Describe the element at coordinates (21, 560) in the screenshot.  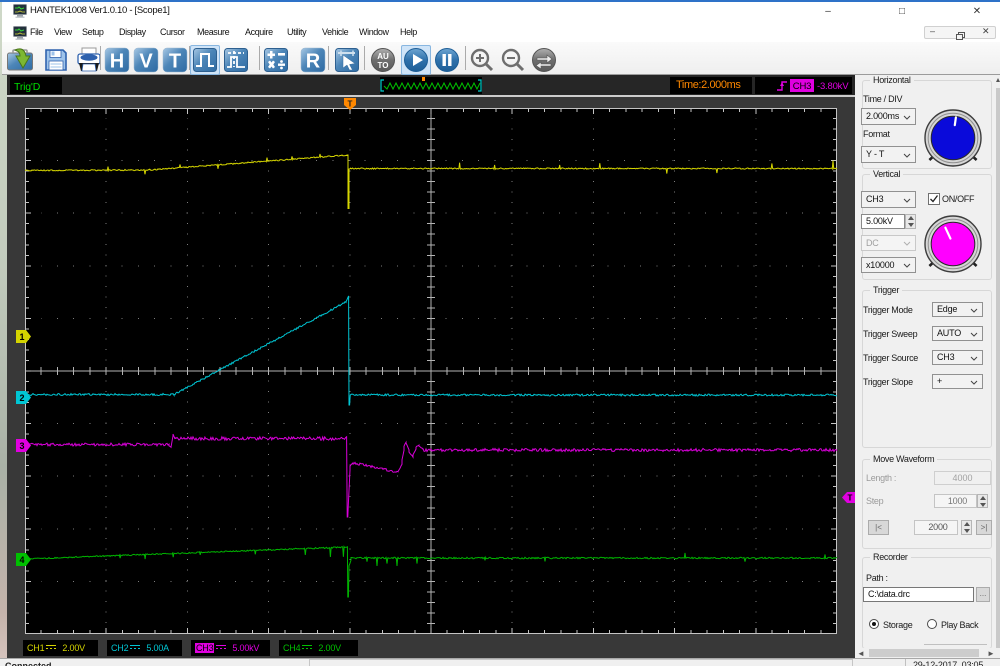
I see `svg-text: 4` at that location.